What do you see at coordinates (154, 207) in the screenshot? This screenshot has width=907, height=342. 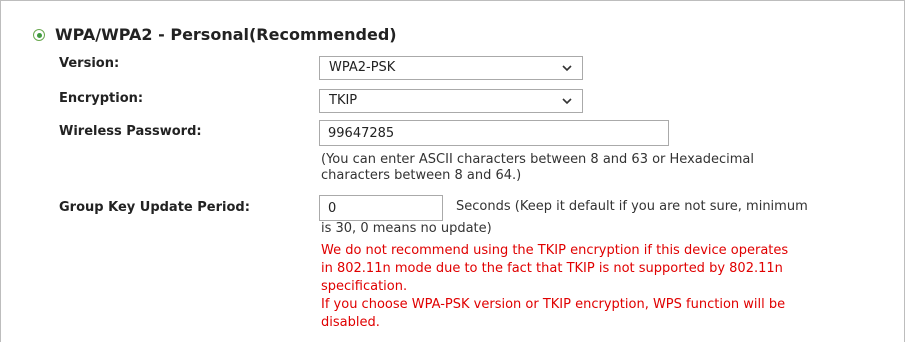 I see `group-key-label: Group Key Update Period:` at bounding box center [154, 207].